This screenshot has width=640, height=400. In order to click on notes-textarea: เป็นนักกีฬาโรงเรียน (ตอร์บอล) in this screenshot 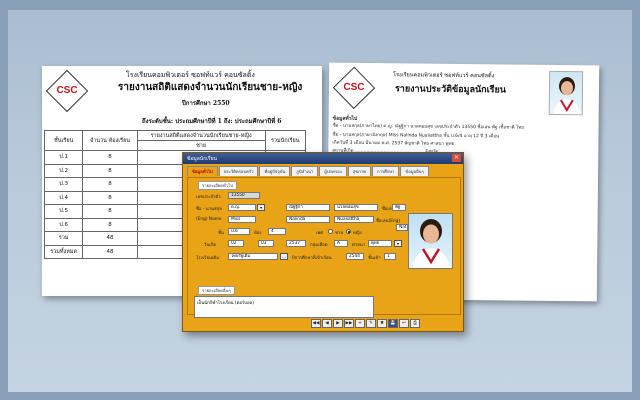, I will do `click(284, 307)`.